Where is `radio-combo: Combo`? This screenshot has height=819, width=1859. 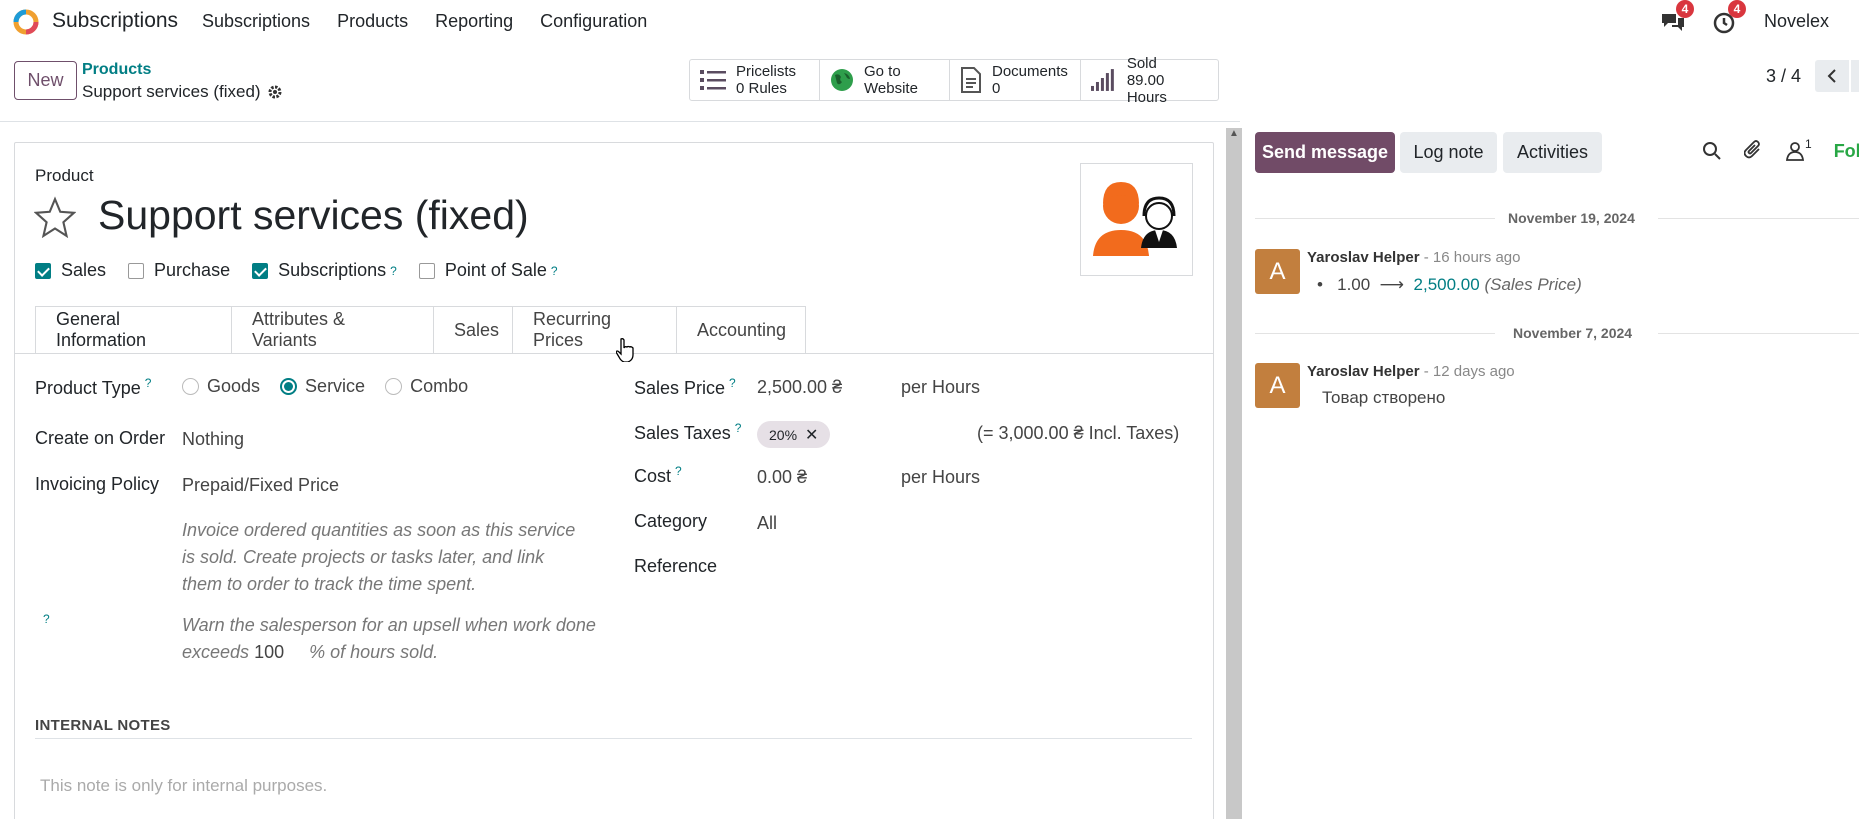 radio-combo: Combo is located at coordinates (426, 386).